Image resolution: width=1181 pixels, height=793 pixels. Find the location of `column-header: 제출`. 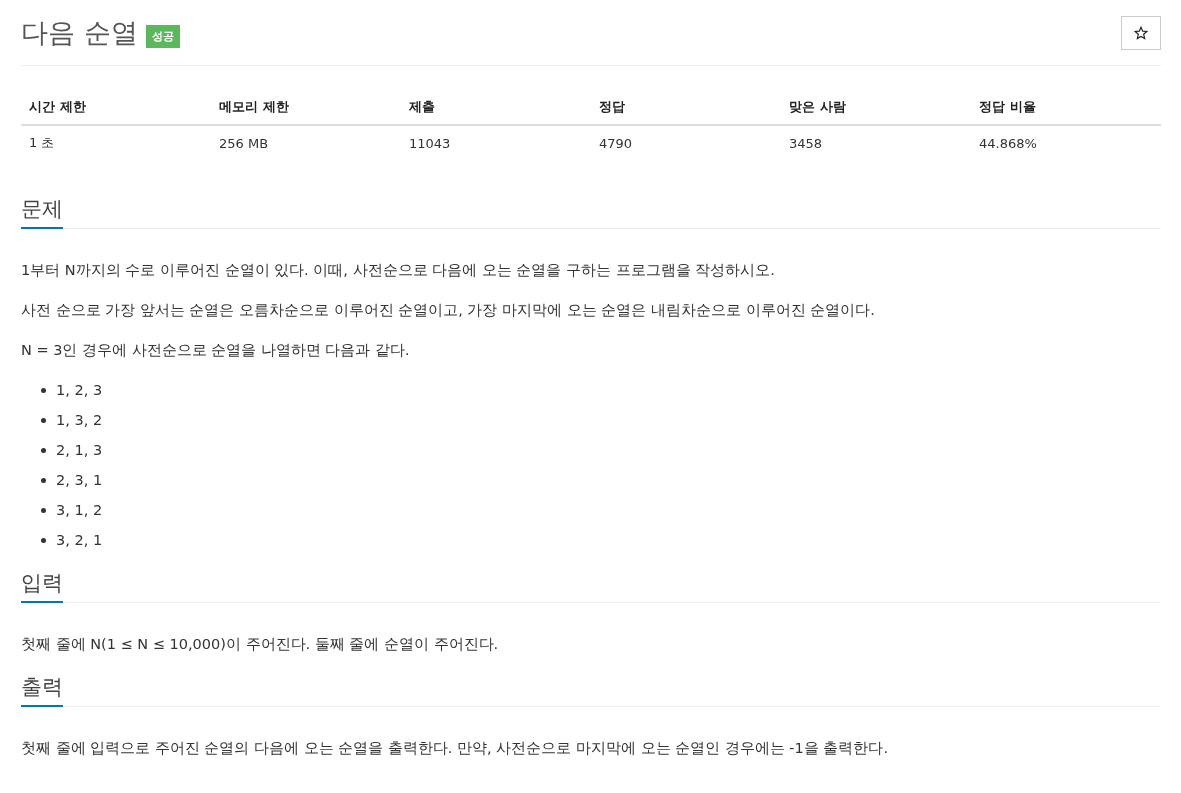

column-header: 제출 is located at coordinates (496, 111).